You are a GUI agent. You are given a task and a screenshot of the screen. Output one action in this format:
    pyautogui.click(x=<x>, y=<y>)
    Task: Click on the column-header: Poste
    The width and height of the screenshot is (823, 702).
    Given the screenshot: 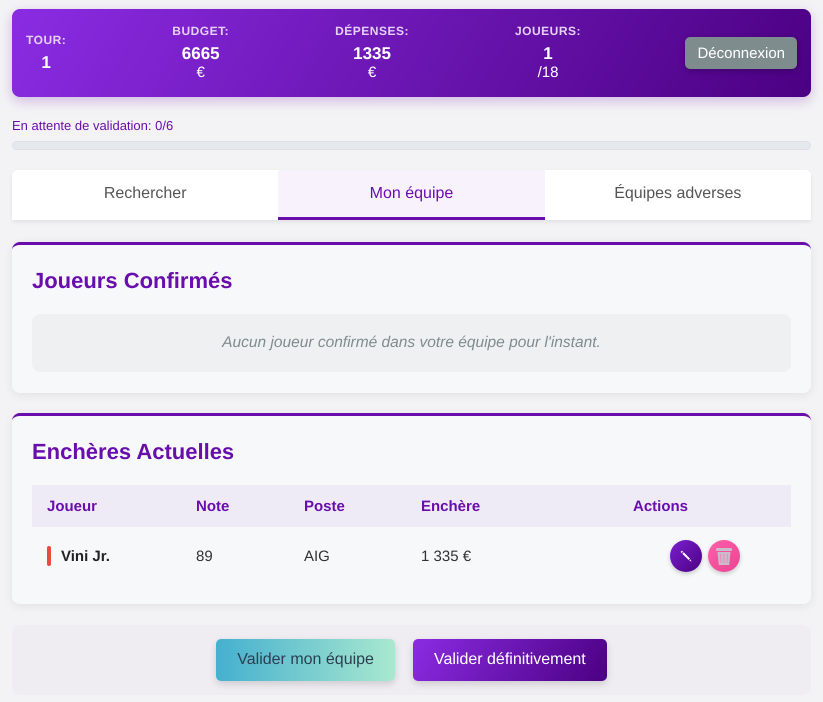 What is the action you would take?
    pyautogui.click(x=324, y=506)
    